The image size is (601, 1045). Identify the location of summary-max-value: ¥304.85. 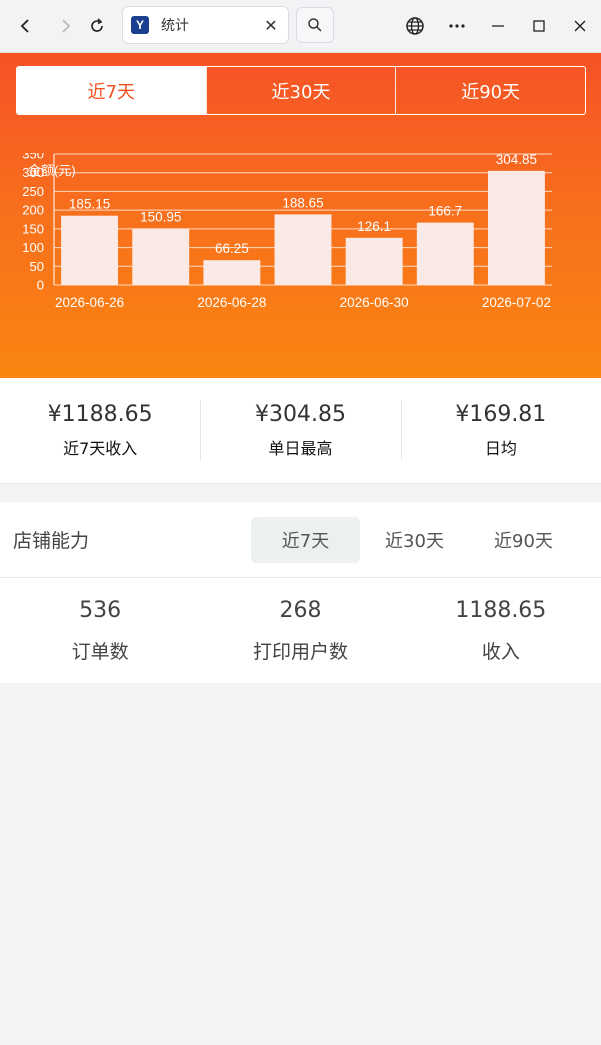
(300, 414).